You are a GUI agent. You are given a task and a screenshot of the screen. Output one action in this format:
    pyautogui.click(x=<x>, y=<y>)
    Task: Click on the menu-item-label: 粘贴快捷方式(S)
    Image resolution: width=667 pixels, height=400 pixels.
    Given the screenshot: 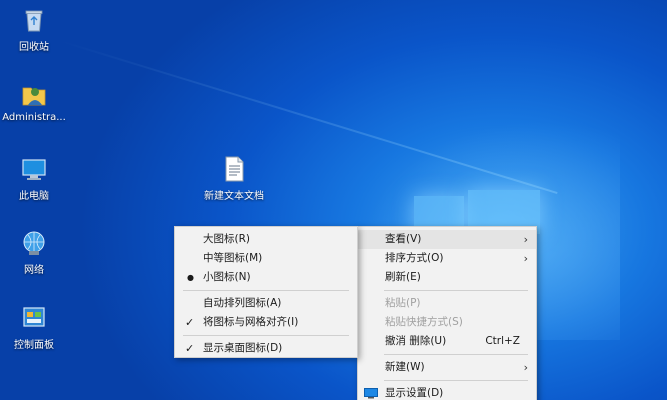 What is the action you would take?
    pyautogui.click(x=424, y=322)
    